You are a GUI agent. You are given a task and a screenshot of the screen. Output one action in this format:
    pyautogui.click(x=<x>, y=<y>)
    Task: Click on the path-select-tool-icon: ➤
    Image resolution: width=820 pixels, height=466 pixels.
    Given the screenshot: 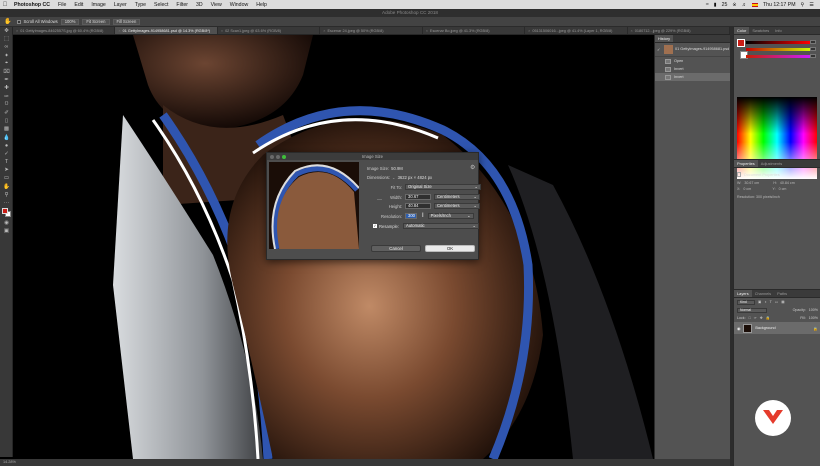 What is the action you would take?
    pyautogui.click(x=6, y=170)
    